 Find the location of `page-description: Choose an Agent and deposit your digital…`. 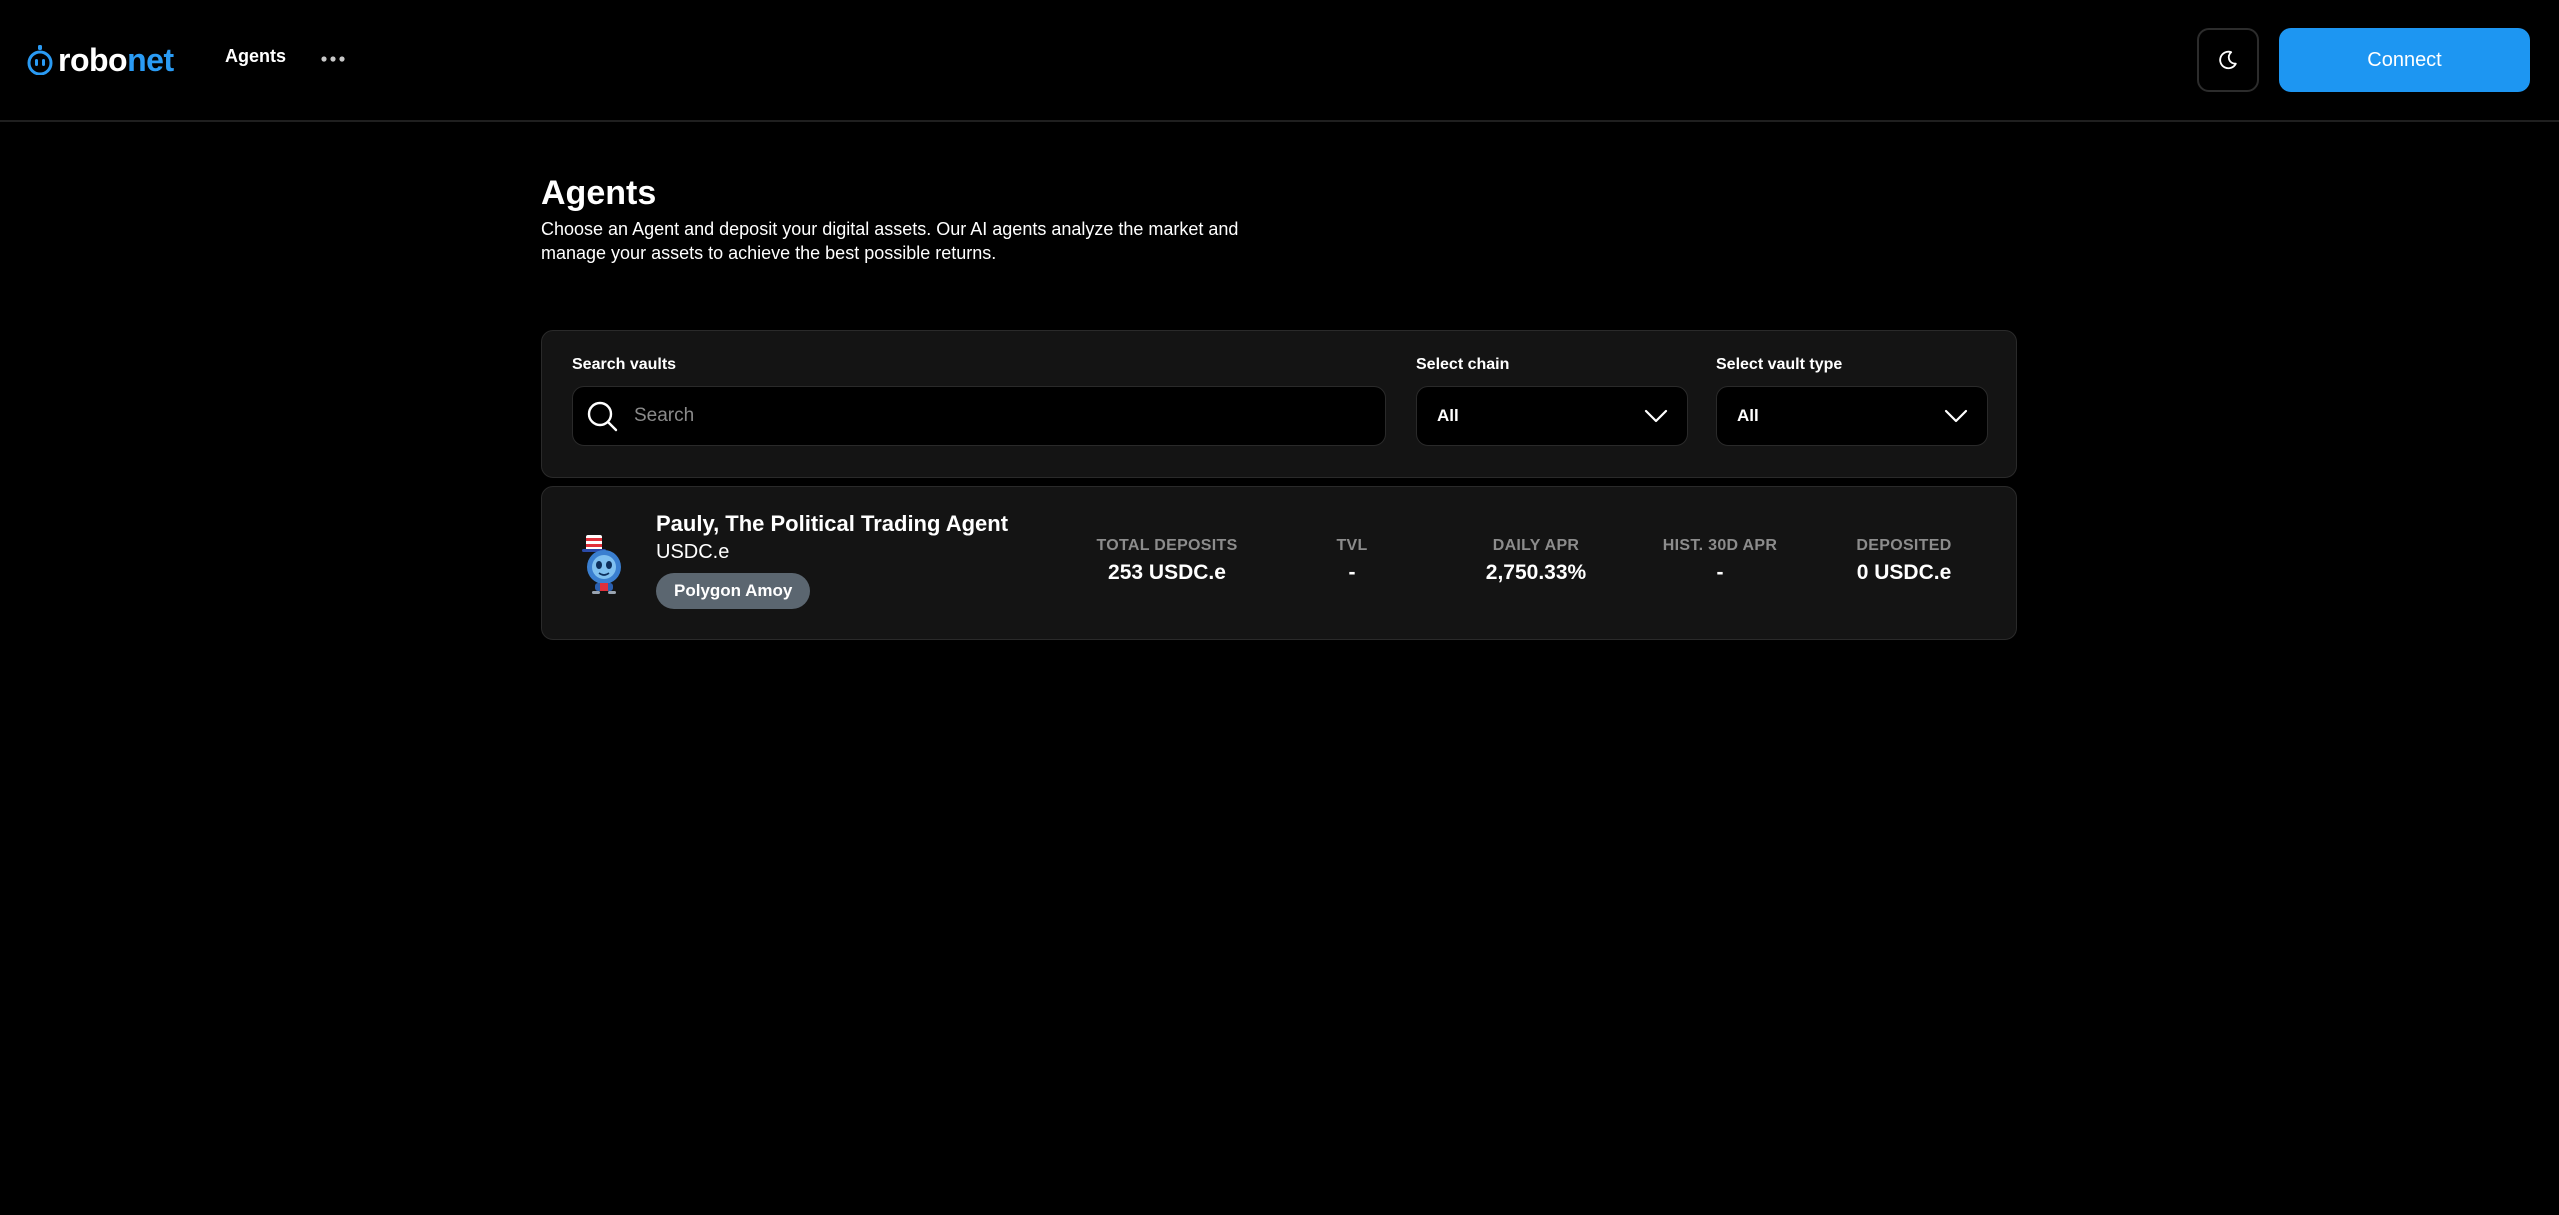

page-description: Choose an Agent and deposit your digital… is located at coordinates (890, 241).